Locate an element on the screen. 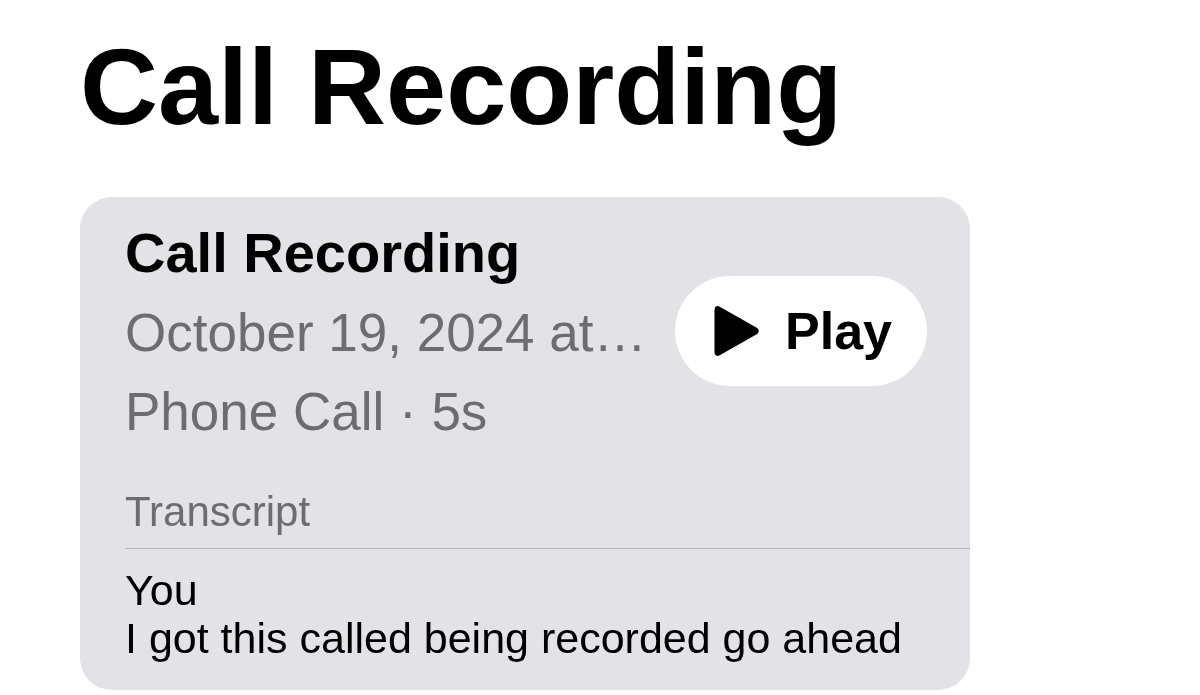  transcript-heading: Transcript is located at coordinates (218, 511).